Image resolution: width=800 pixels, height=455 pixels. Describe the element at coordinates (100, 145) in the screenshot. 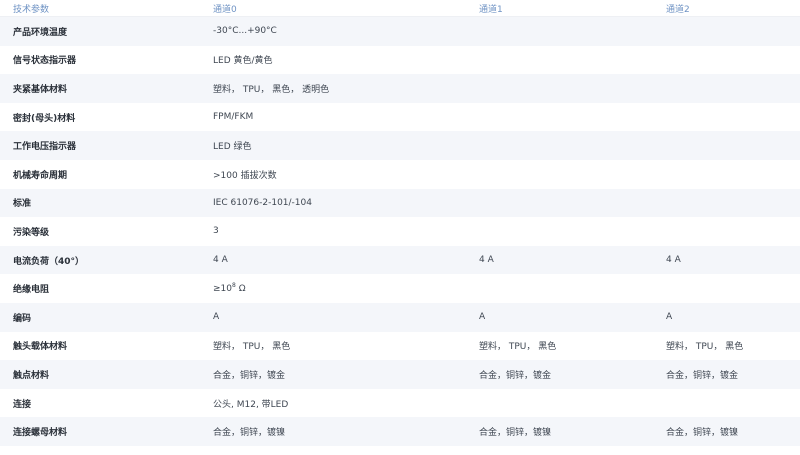

I see `param-name: 工作电压指示器` at that location.